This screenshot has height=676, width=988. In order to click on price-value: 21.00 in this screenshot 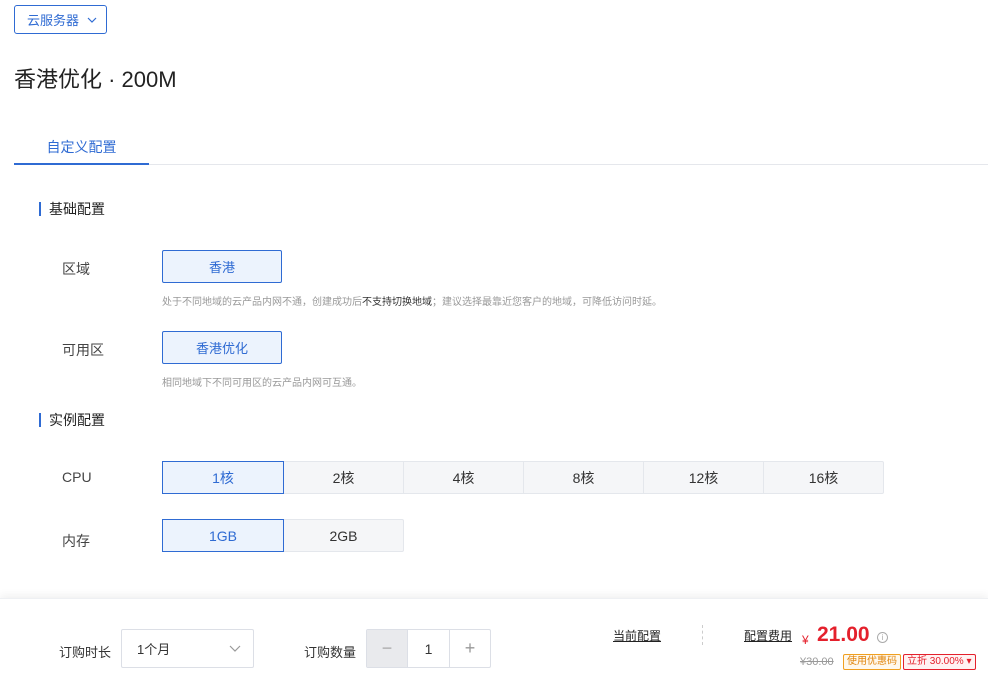, I will do `click(843, 634)`.